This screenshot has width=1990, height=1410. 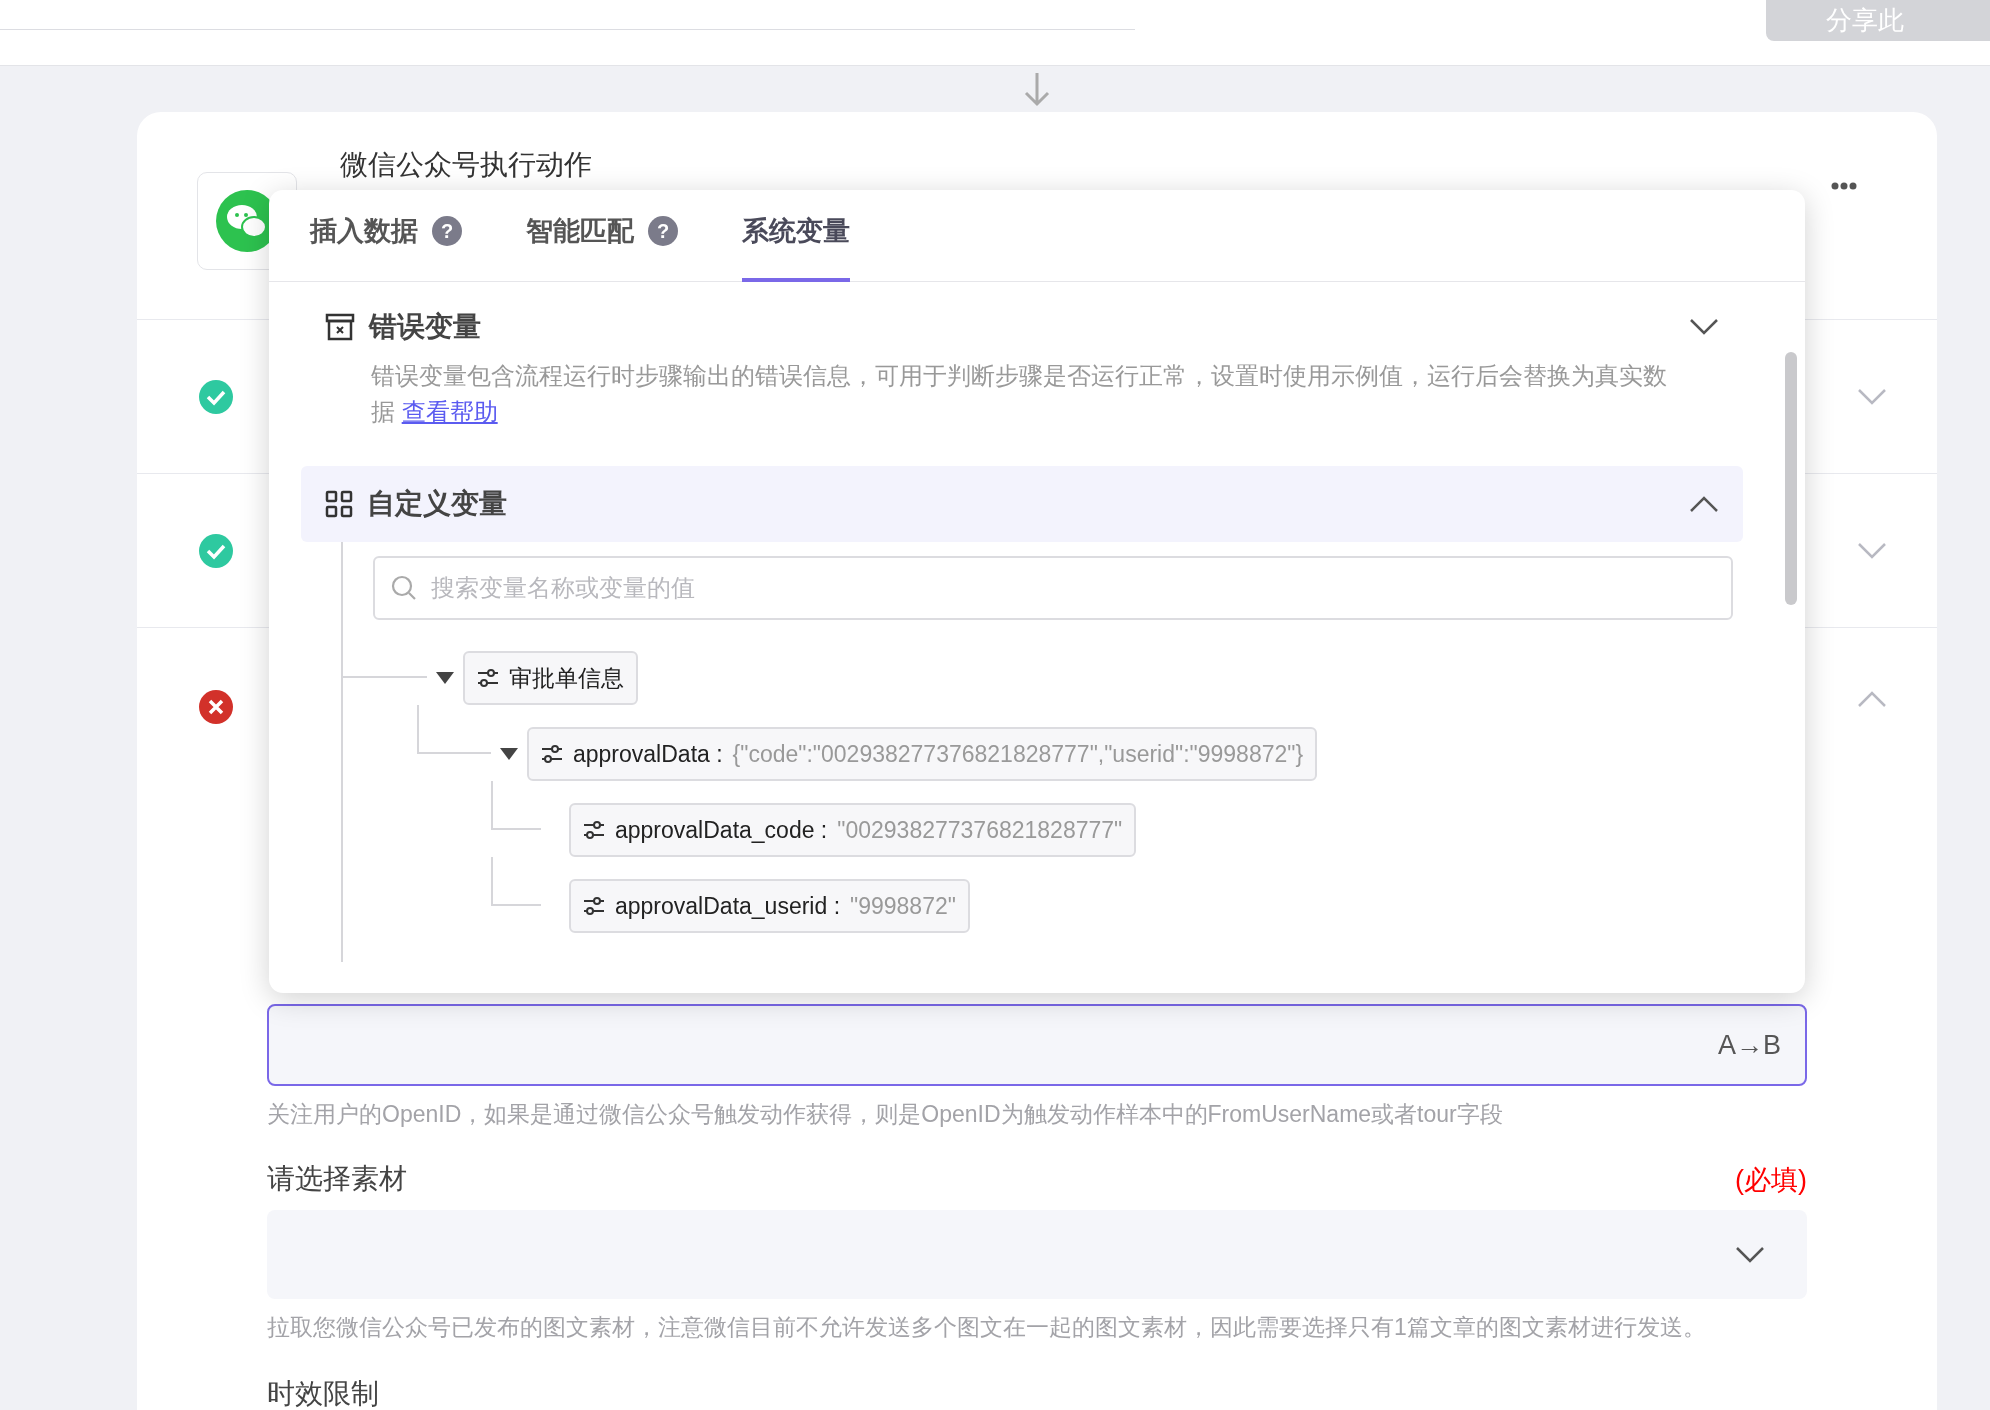 I want to click on section-description: 错误变量包含流程运行时步骤输出的错误信息，可用于判断步骤是否运行正常，设置时使用示例值，运行后会替换为真实数据 查看帮助, so click(x=1019, y=394).